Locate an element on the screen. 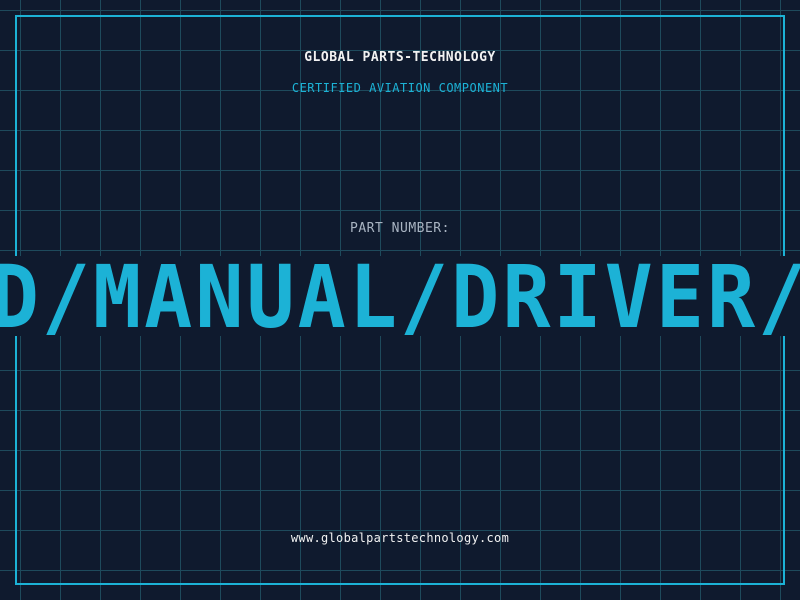 Image resolution: width=800 pixels, height=600 pixels. certification-subtitle: CERTIFIED AVIATION COMPONENT is located at coordinates (400, 88).